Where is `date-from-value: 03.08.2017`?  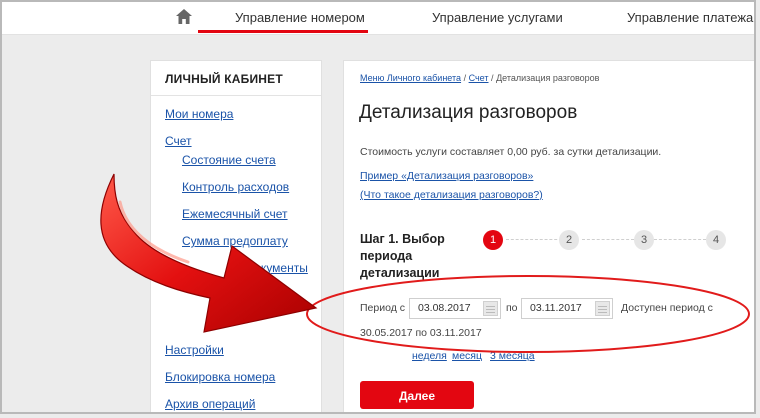
date-from-value: 03.08.2017 is located at coordinates (444, 308).